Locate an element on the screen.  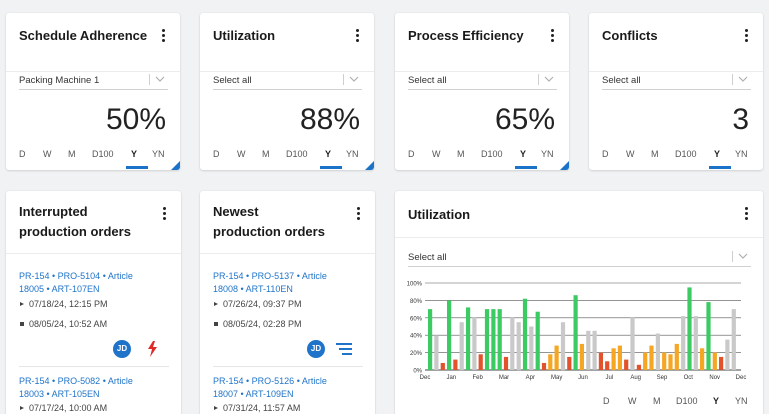
order-link: PR-154 • PRO-5137 • Article is located at coordinates (288, 276).